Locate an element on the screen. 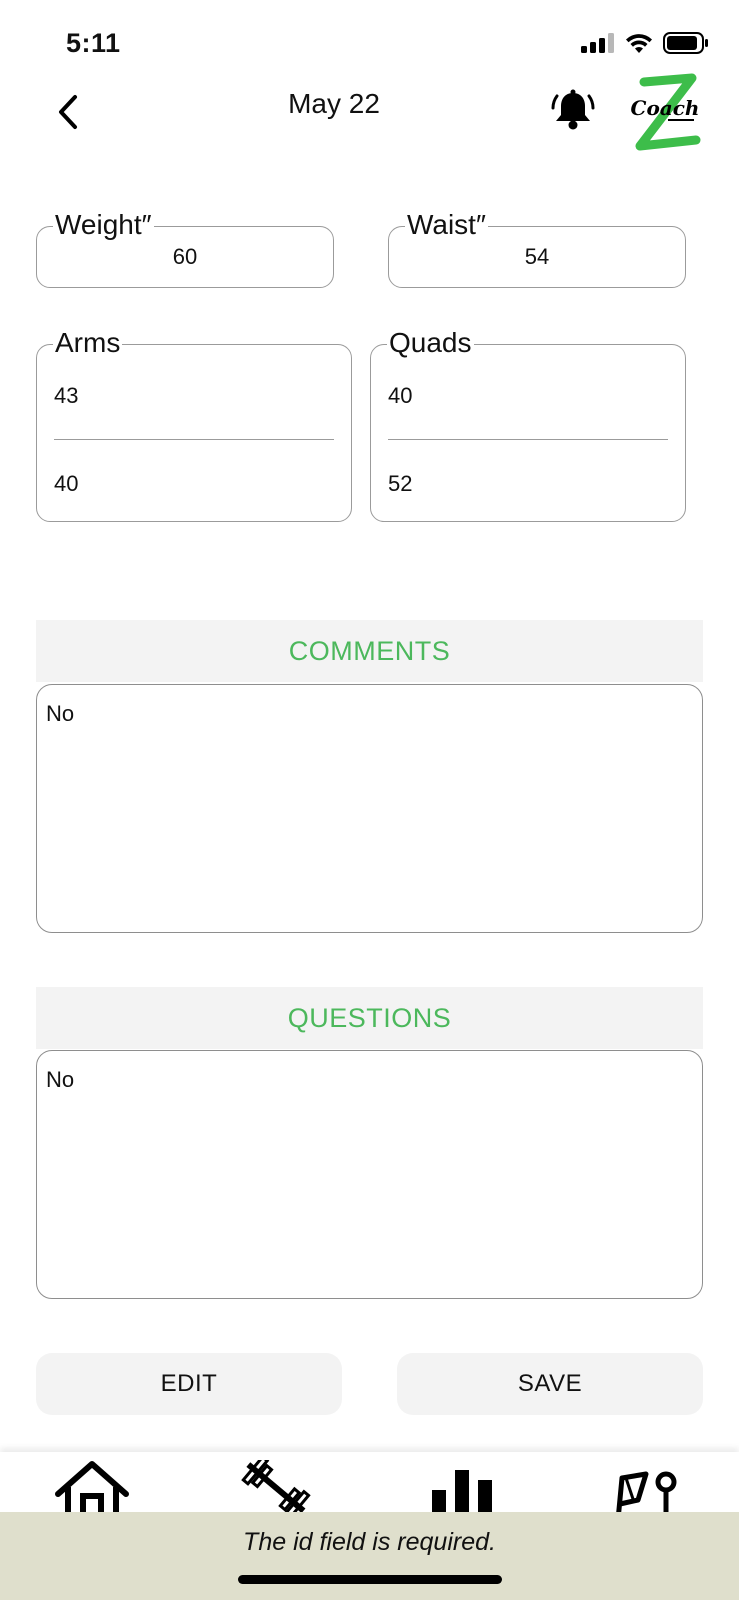 This screenshot has width=739, height=1600. wifi-icon is located at coordinates (639, 43).